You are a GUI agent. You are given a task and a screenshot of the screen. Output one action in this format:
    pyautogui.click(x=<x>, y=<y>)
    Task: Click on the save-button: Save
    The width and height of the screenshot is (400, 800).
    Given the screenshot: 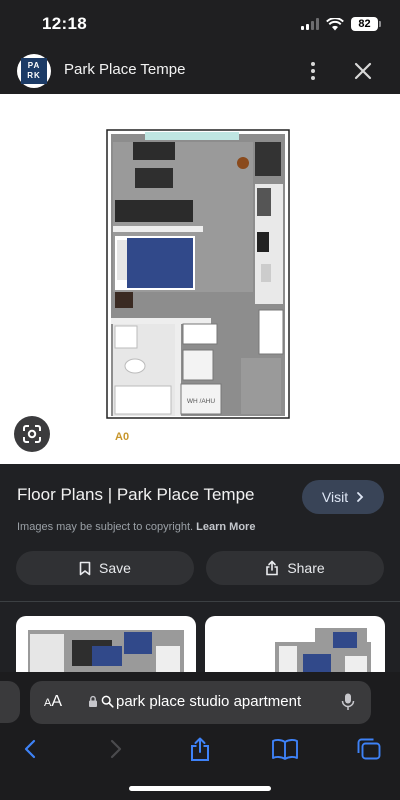 What is the action you would take?
    pyautogui.click(x=105, y=568)
    